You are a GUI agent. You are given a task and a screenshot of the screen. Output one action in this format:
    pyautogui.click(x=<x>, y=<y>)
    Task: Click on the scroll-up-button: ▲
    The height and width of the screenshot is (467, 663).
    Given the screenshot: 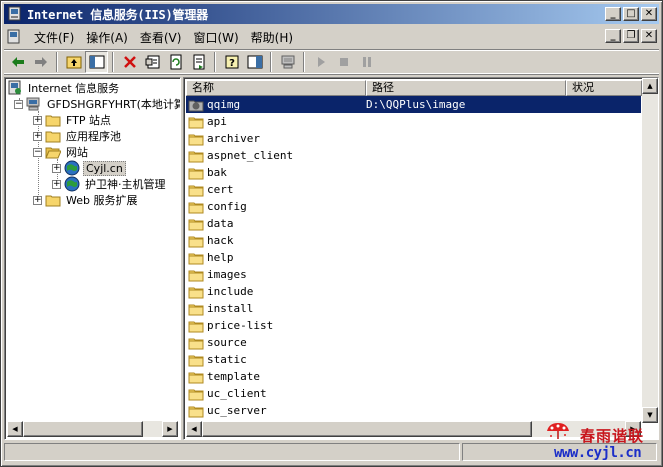 What is the action you would take?
    pyautogui.click(x=650, y=86)
    